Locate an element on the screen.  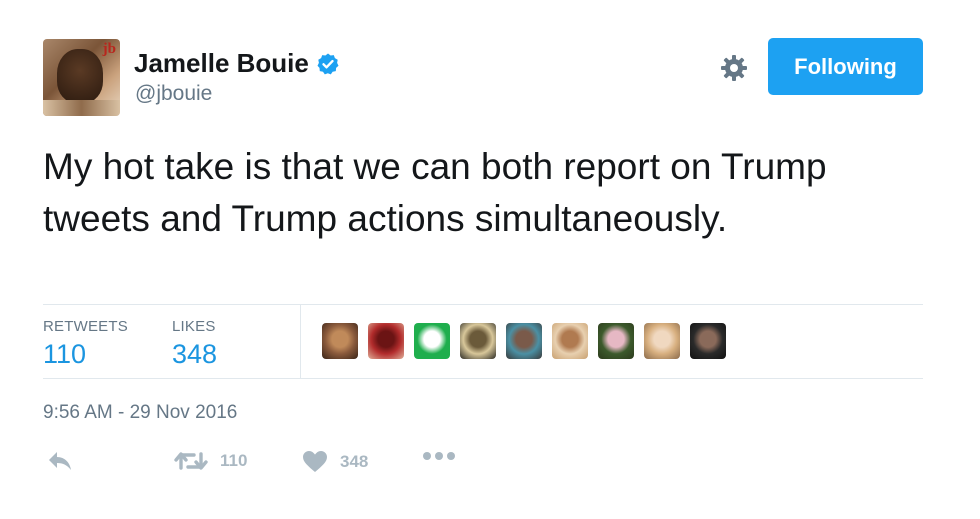
retweets-stat: RETWEETS 110 is located at coordinates (85, 344).